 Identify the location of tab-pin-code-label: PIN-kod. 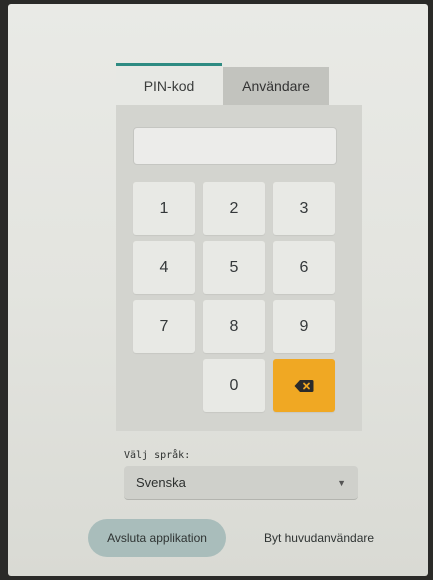
(169, 85).